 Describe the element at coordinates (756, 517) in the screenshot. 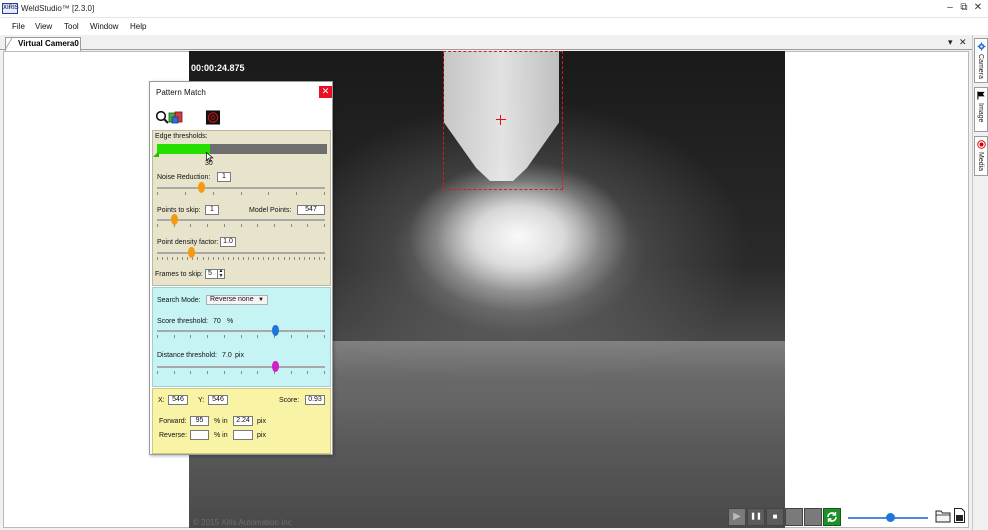

I see `pause-button: ❚❚` at that location.